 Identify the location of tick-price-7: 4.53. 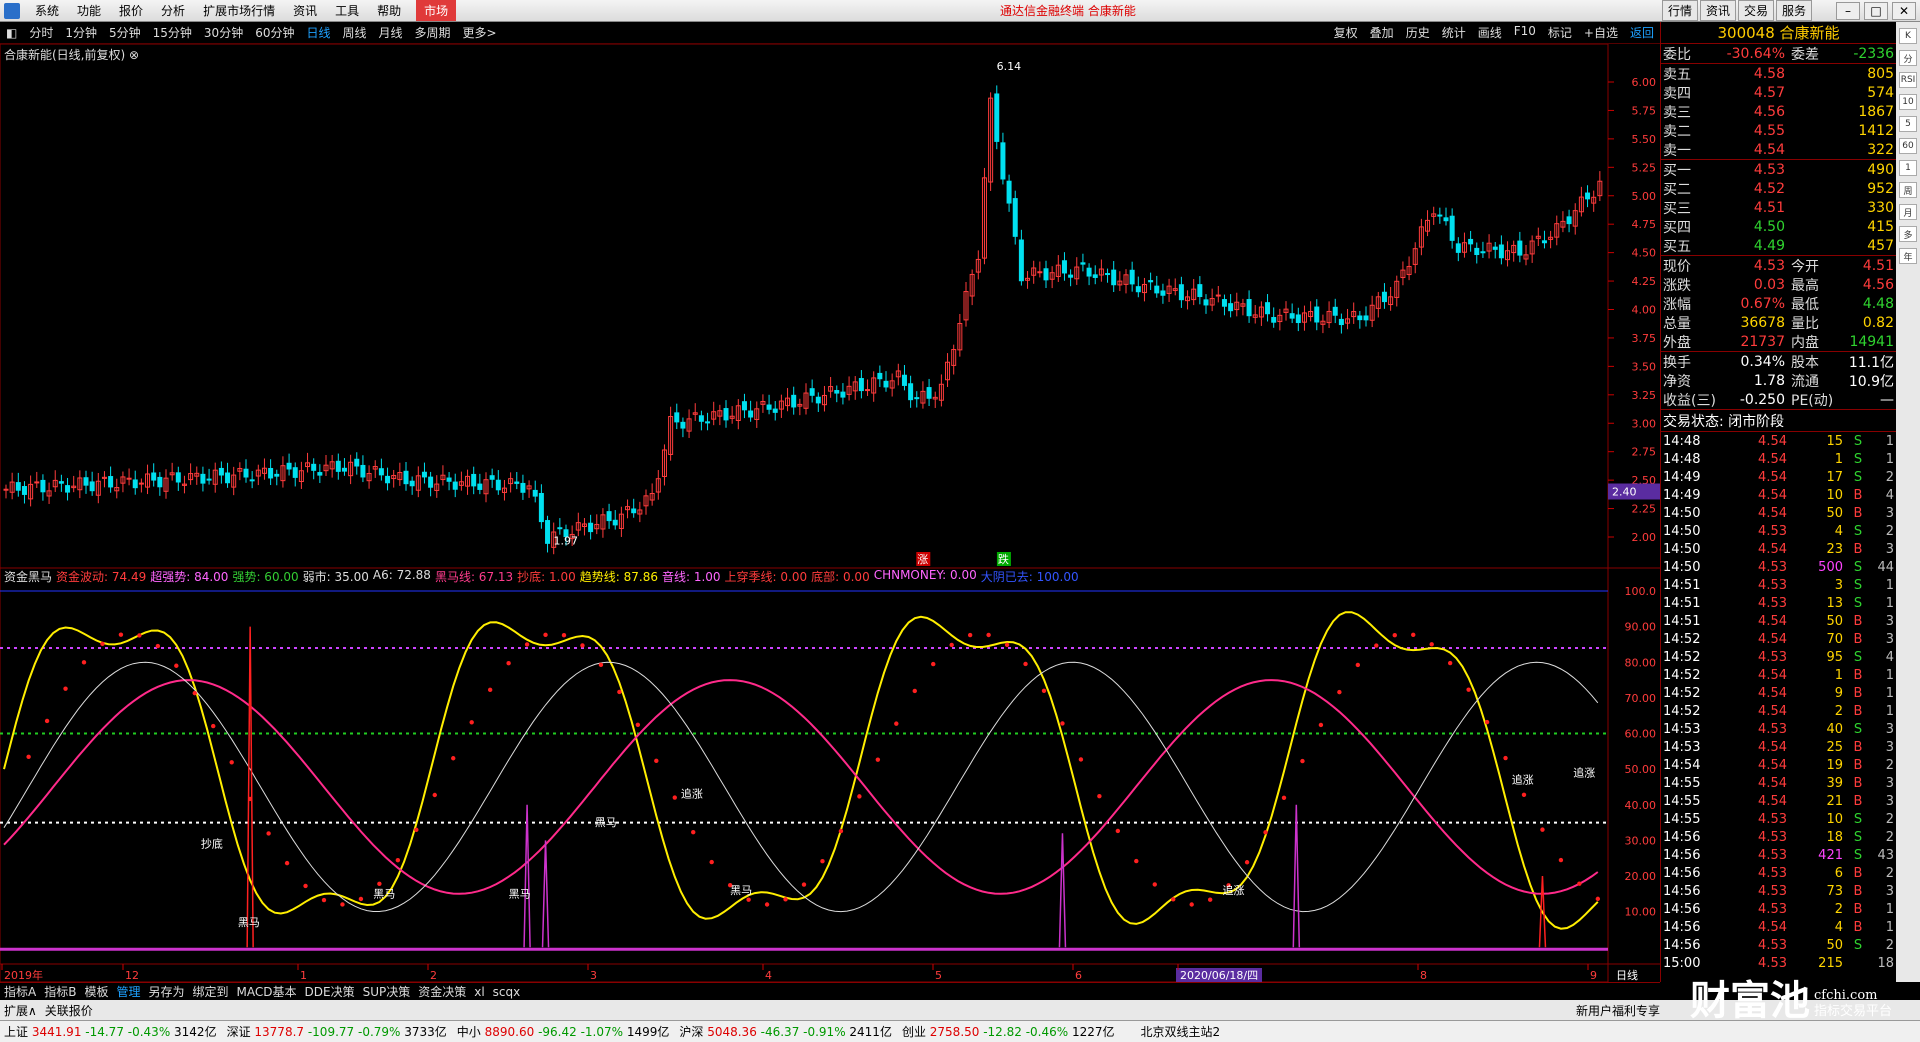
(1772, 567).